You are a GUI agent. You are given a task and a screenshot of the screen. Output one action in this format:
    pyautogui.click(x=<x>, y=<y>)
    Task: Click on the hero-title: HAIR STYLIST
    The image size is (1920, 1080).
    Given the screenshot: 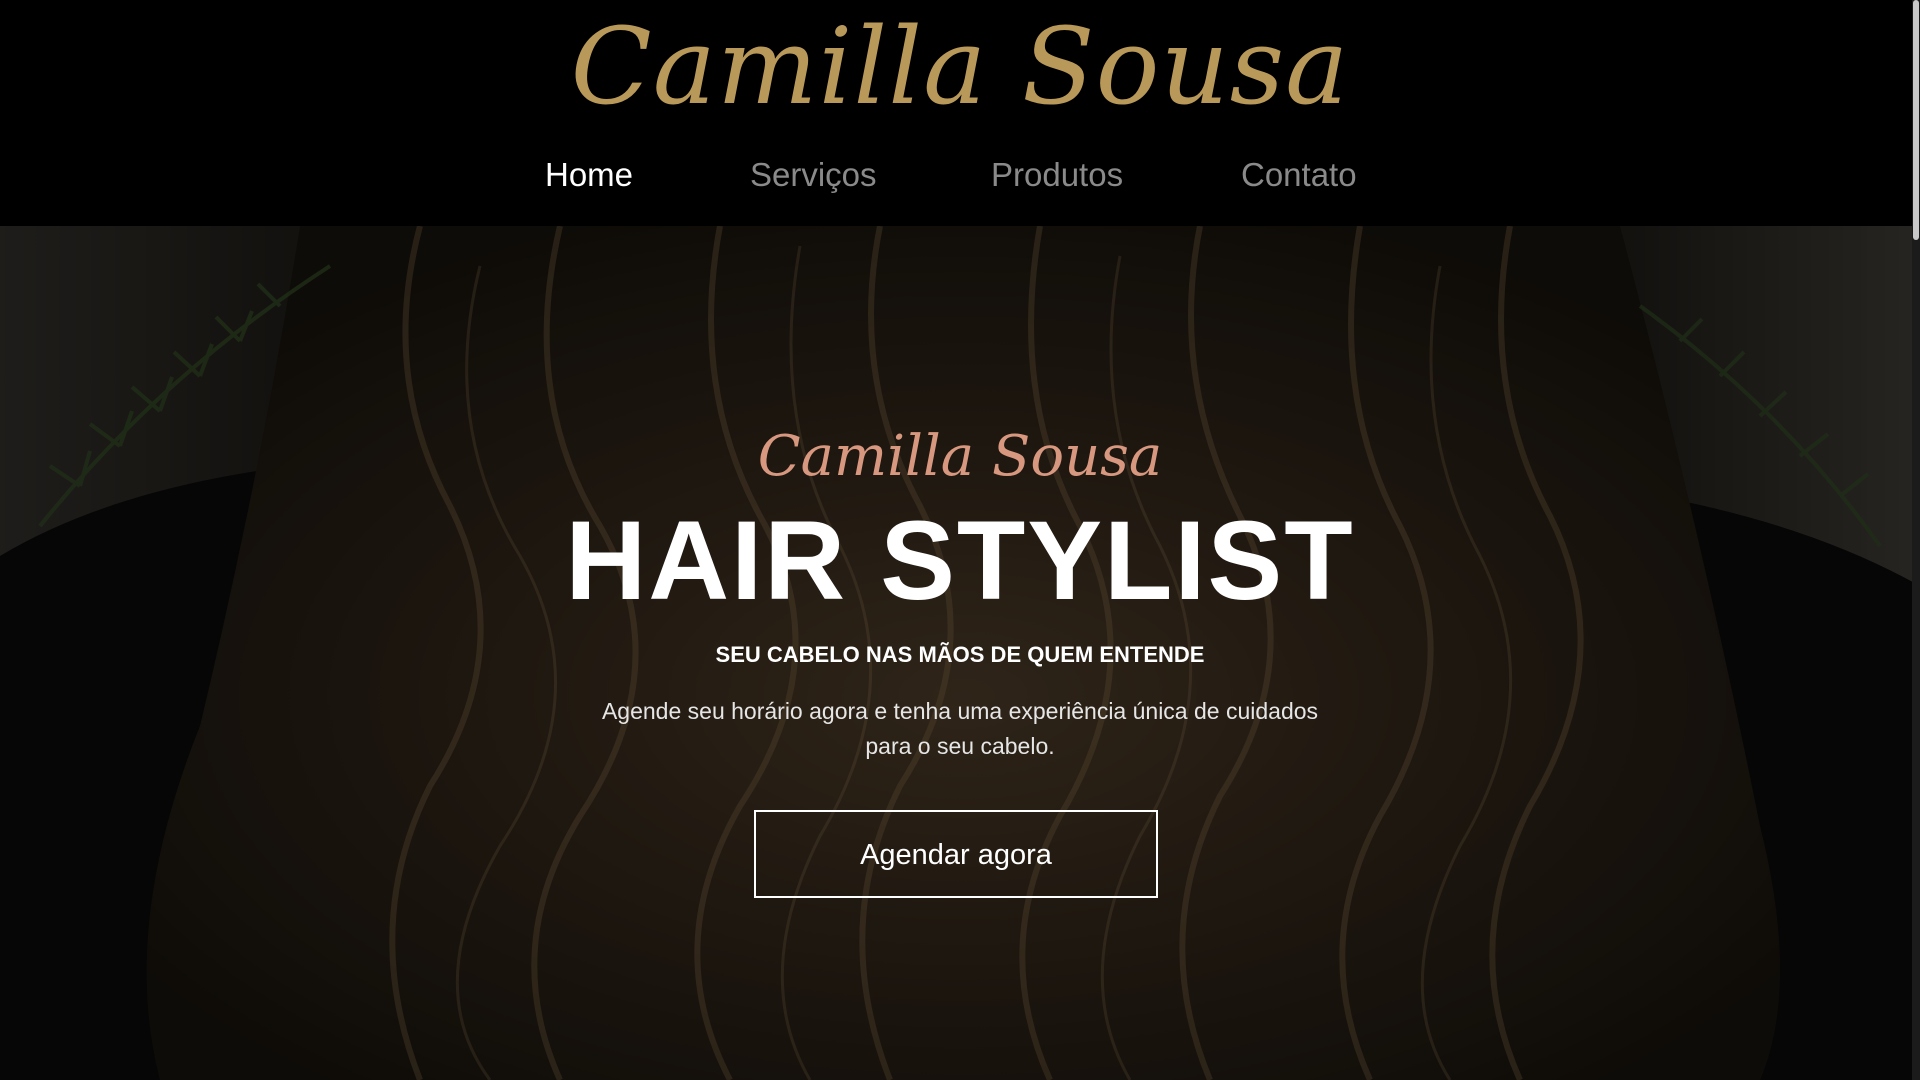 What is the action you would take?
    pyautogui.click(x=960, y=560)
    